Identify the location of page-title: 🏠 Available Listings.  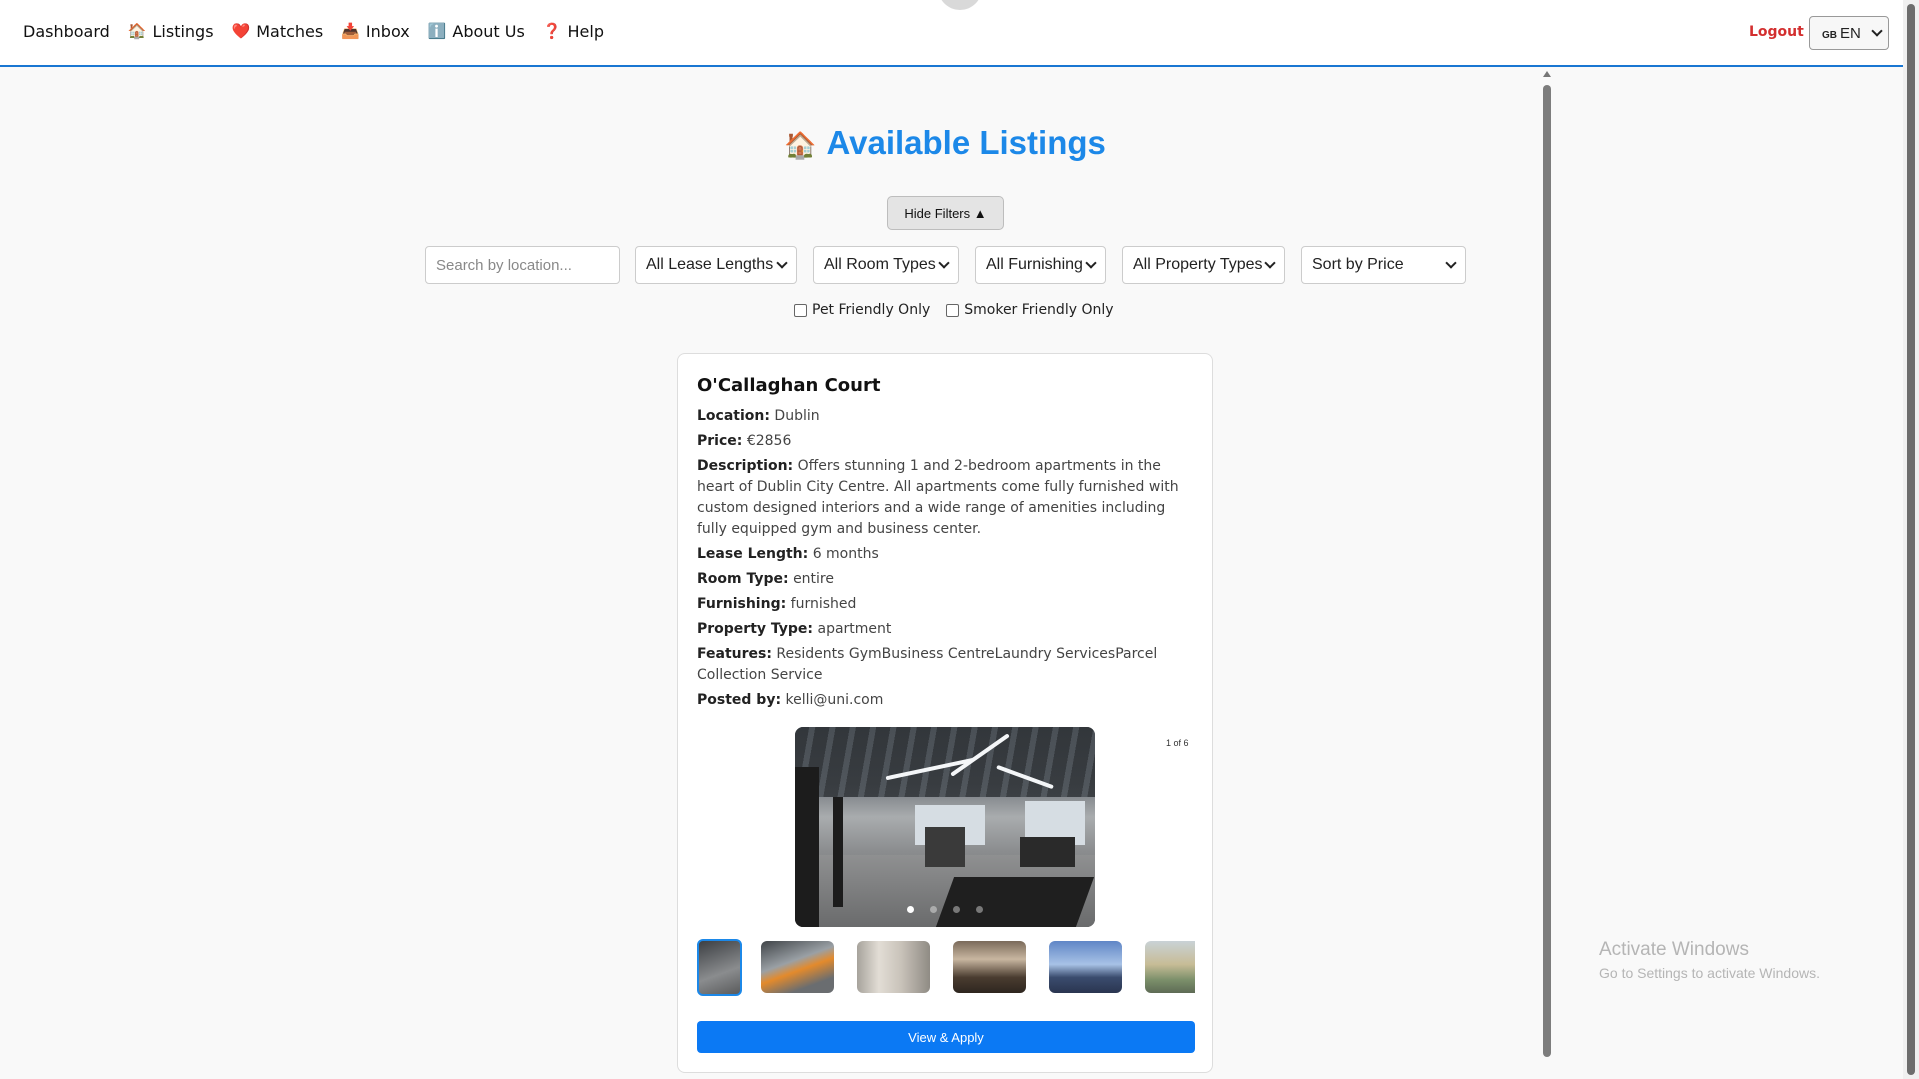
(945, 143).